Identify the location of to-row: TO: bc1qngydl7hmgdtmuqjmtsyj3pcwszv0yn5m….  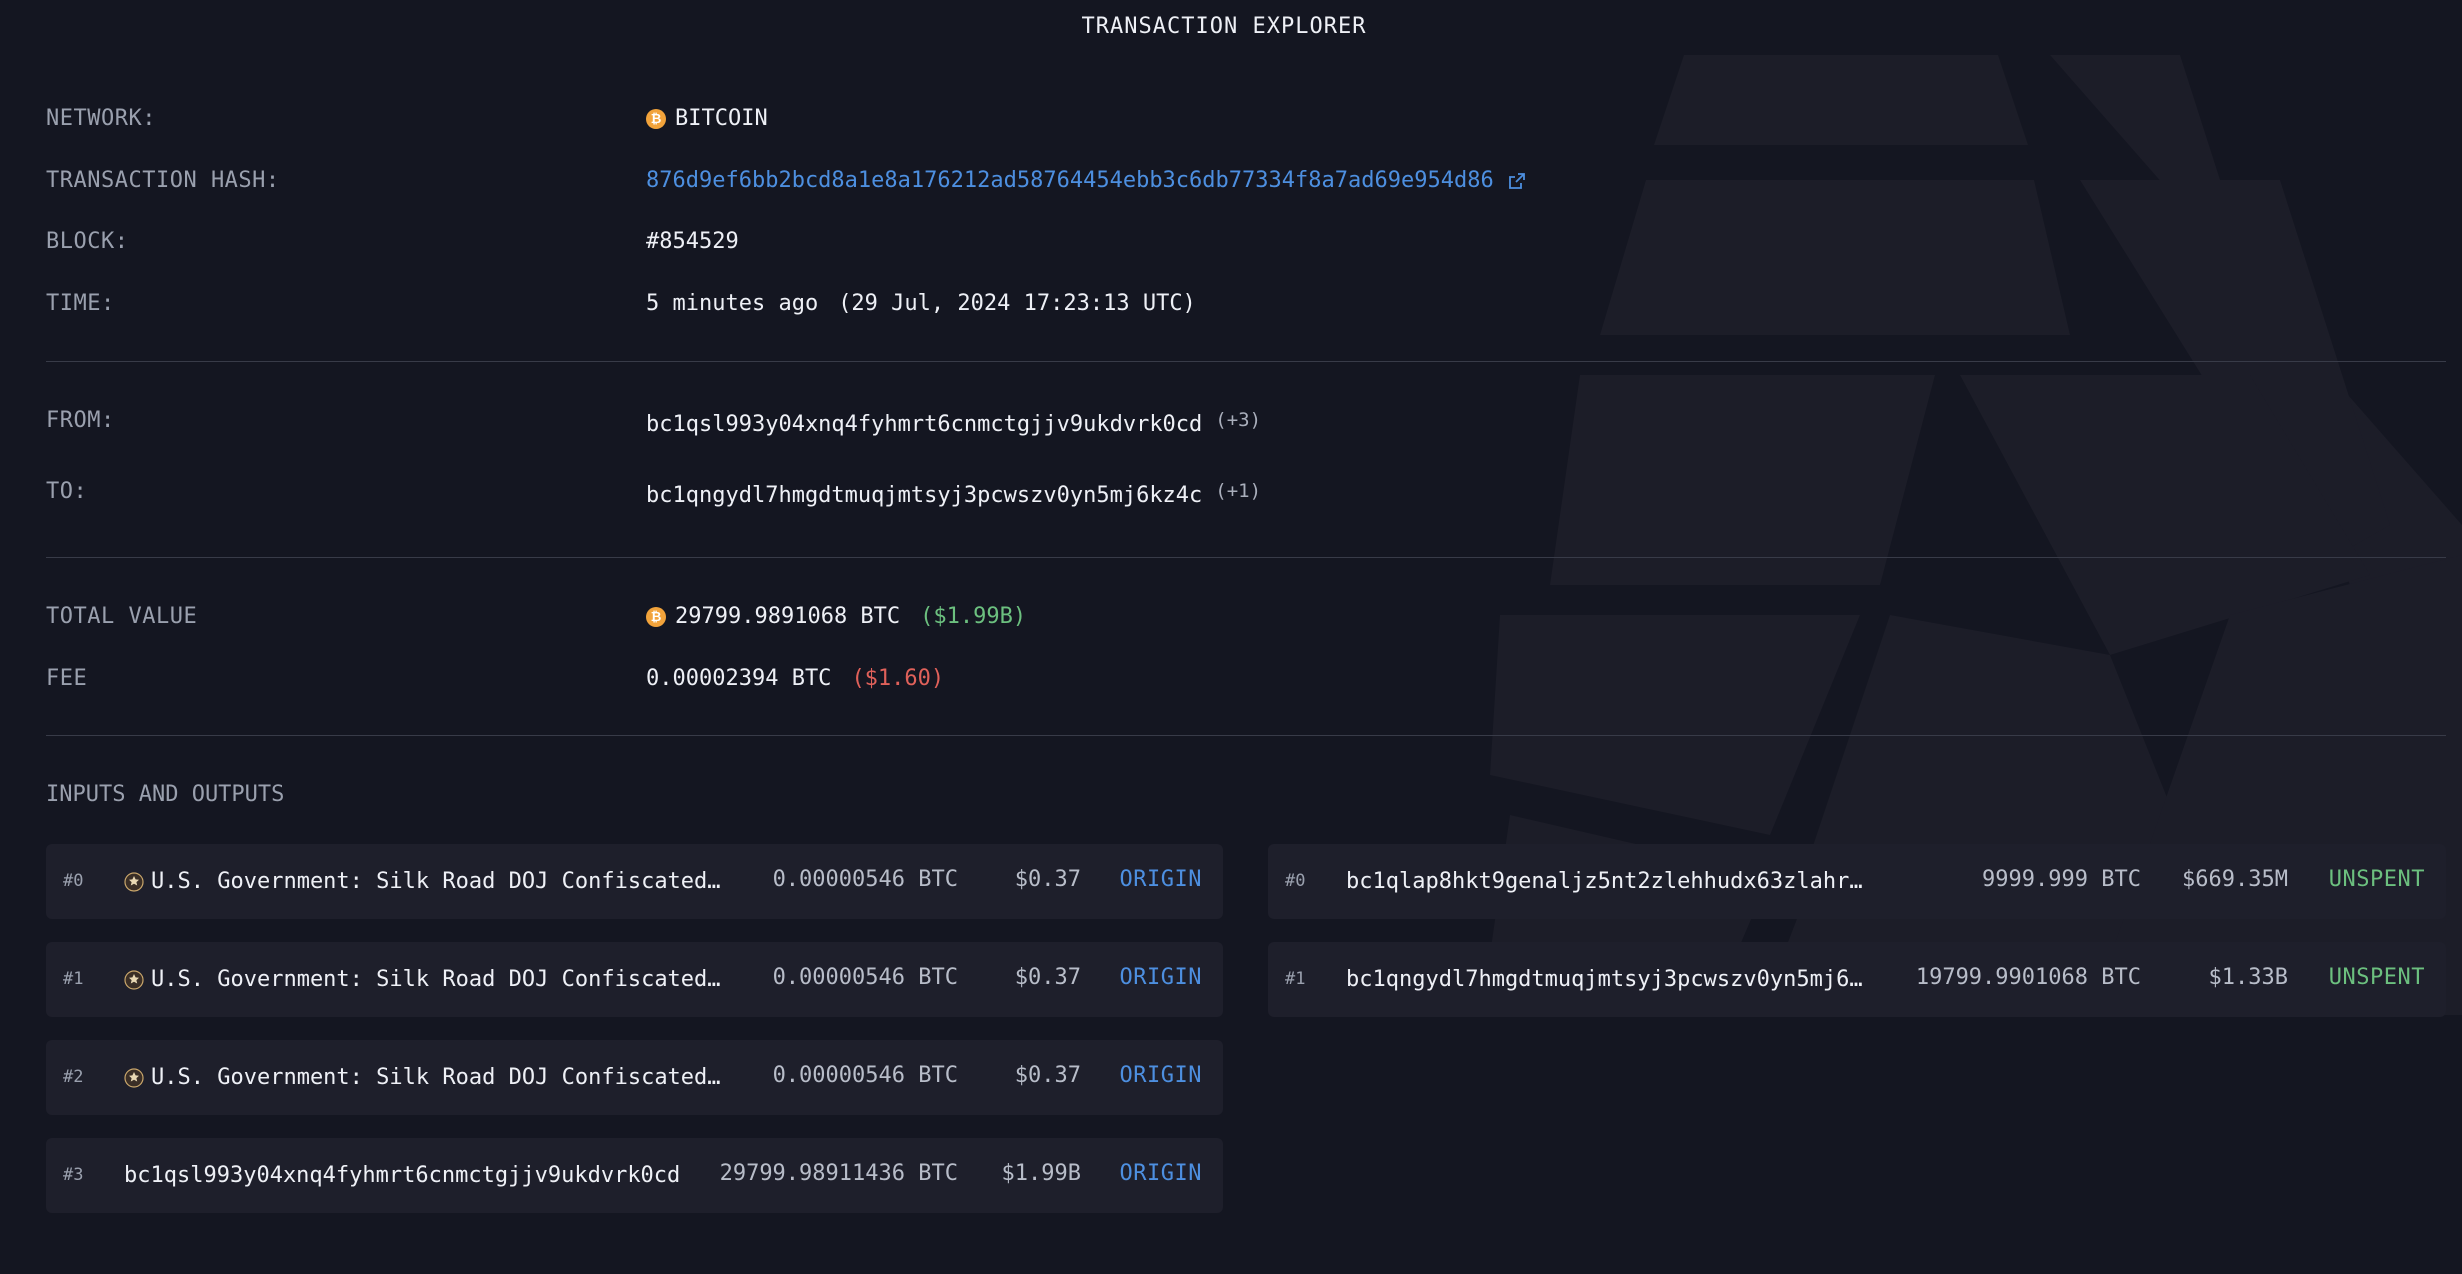
(1246, 499).